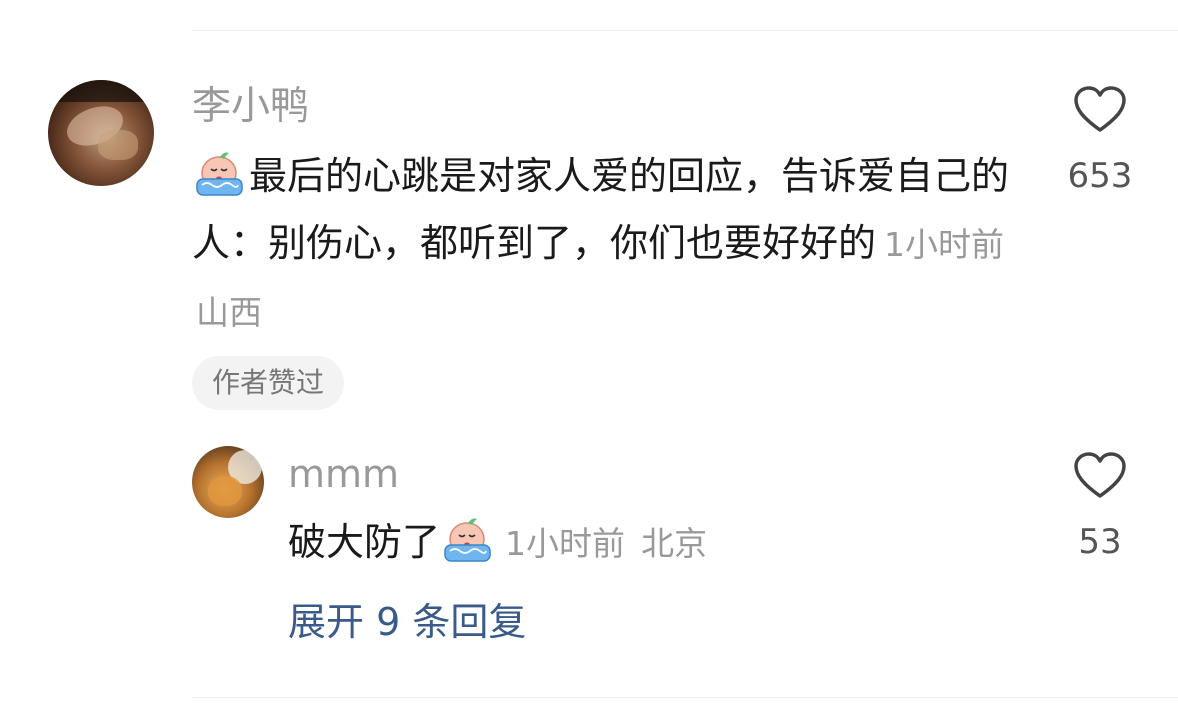 This screenshot has height=709, width=1178. I want to click on expand-replies-link: 展开 9 条回复, so click(407, 622).